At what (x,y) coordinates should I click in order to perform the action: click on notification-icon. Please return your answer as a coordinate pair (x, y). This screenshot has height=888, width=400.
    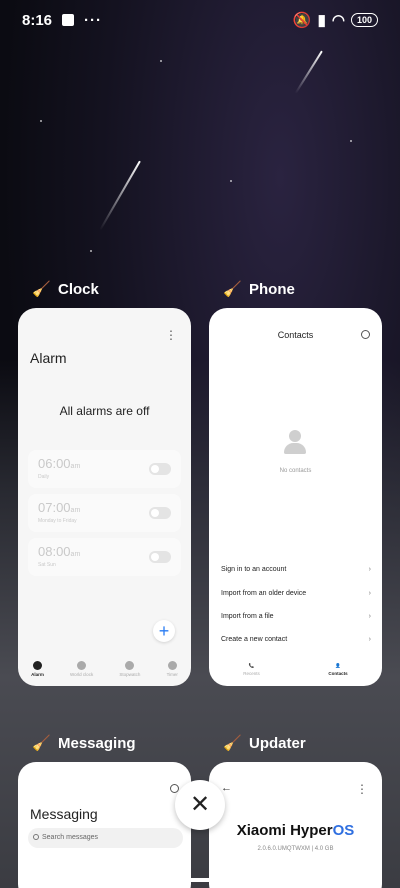
    Looking at the image, I should click on (68, 20).